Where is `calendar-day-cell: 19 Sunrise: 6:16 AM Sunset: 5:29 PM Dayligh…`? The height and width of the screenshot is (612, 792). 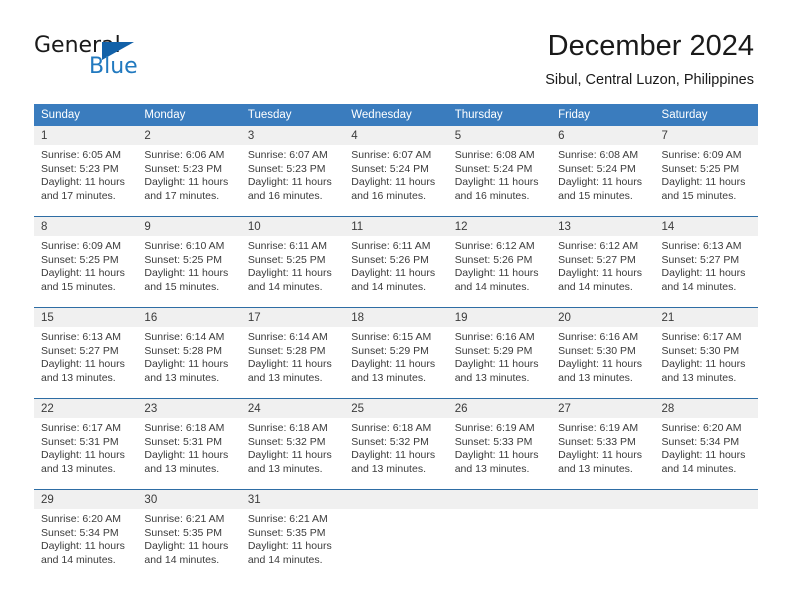
calendar-day-cell: 19 Sunrise: 6:16 AM Sunset: 5:29 PM Dayligh… is located at coordinates (499, 353).